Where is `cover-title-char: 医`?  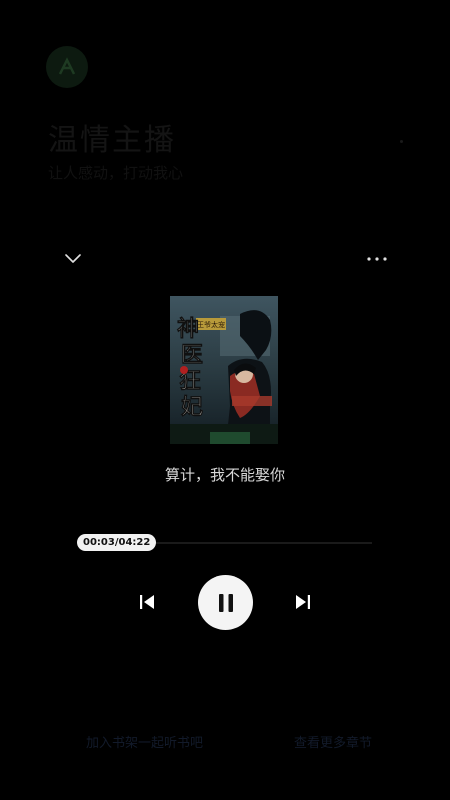 cover-title-char: 医 is located at coordinates (192, 355).